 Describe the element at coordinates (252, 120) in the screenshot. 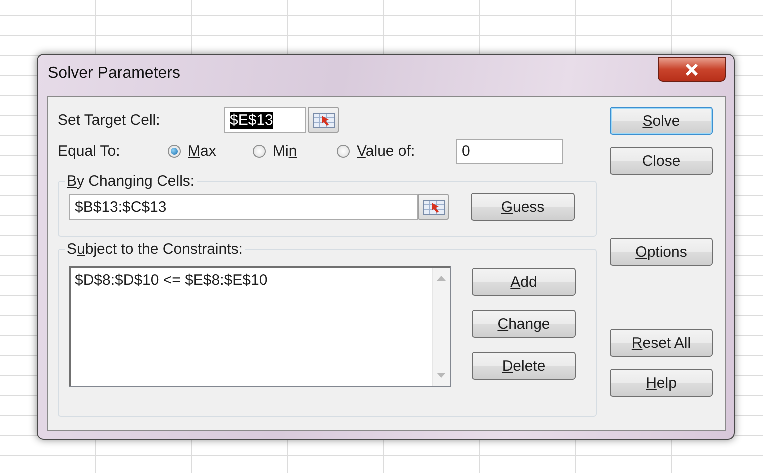

I see `field-value: $E$13` at that location.